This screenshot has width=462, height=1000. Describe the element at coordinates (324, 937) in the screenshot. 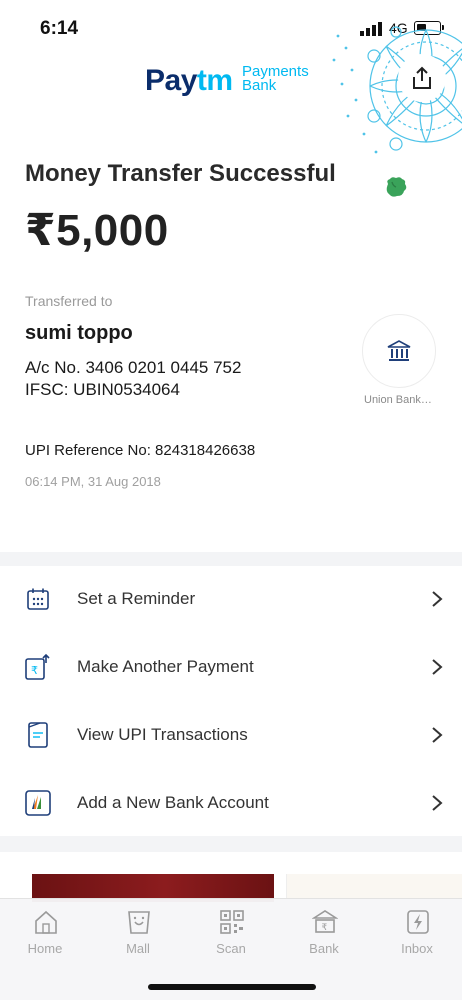

I see `nav-bank: ₹ Bank` at that location.